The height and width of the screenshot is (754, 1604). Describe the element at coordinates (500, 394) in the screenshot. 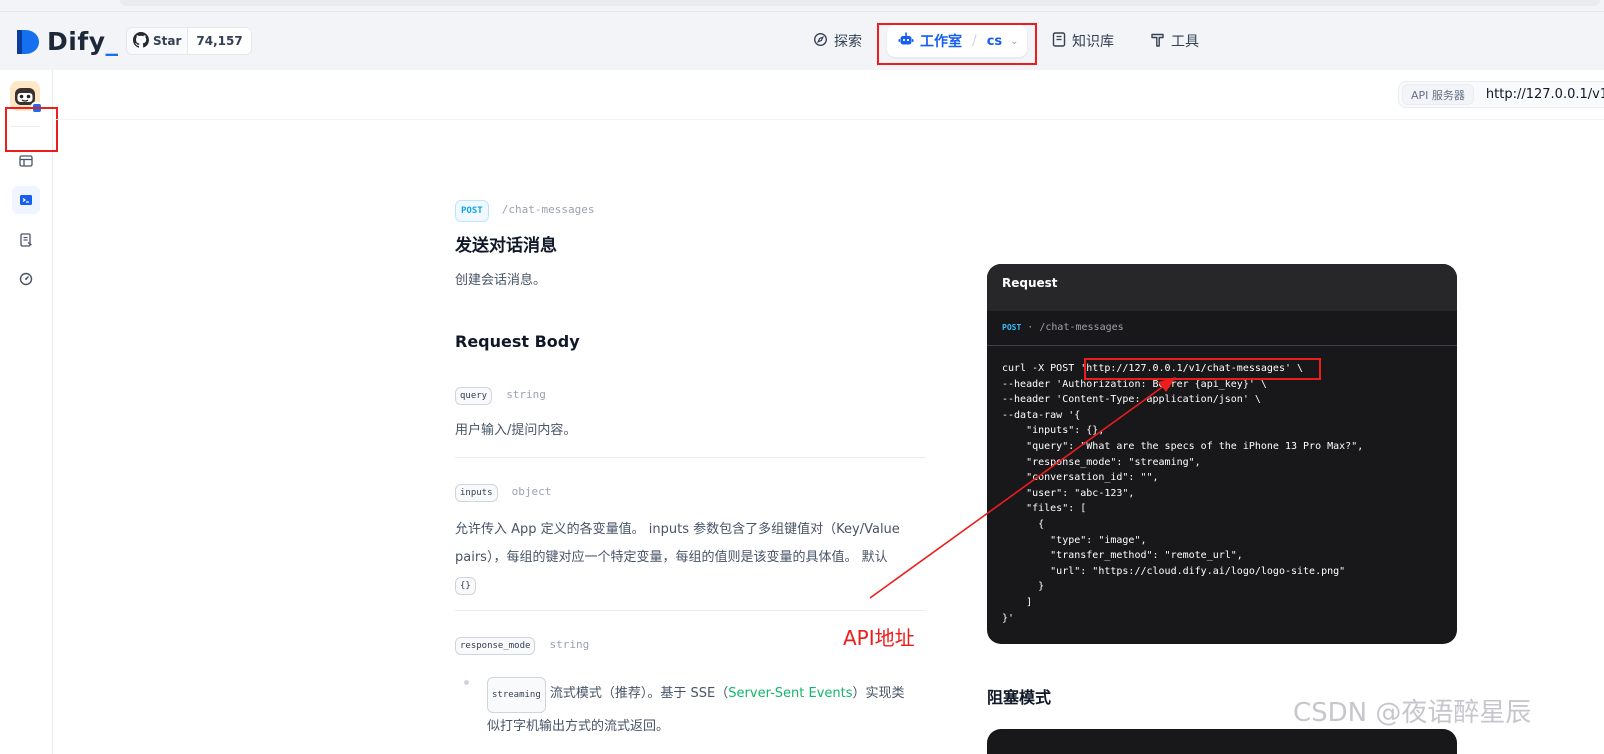

I see `param-query: query string` at that location.